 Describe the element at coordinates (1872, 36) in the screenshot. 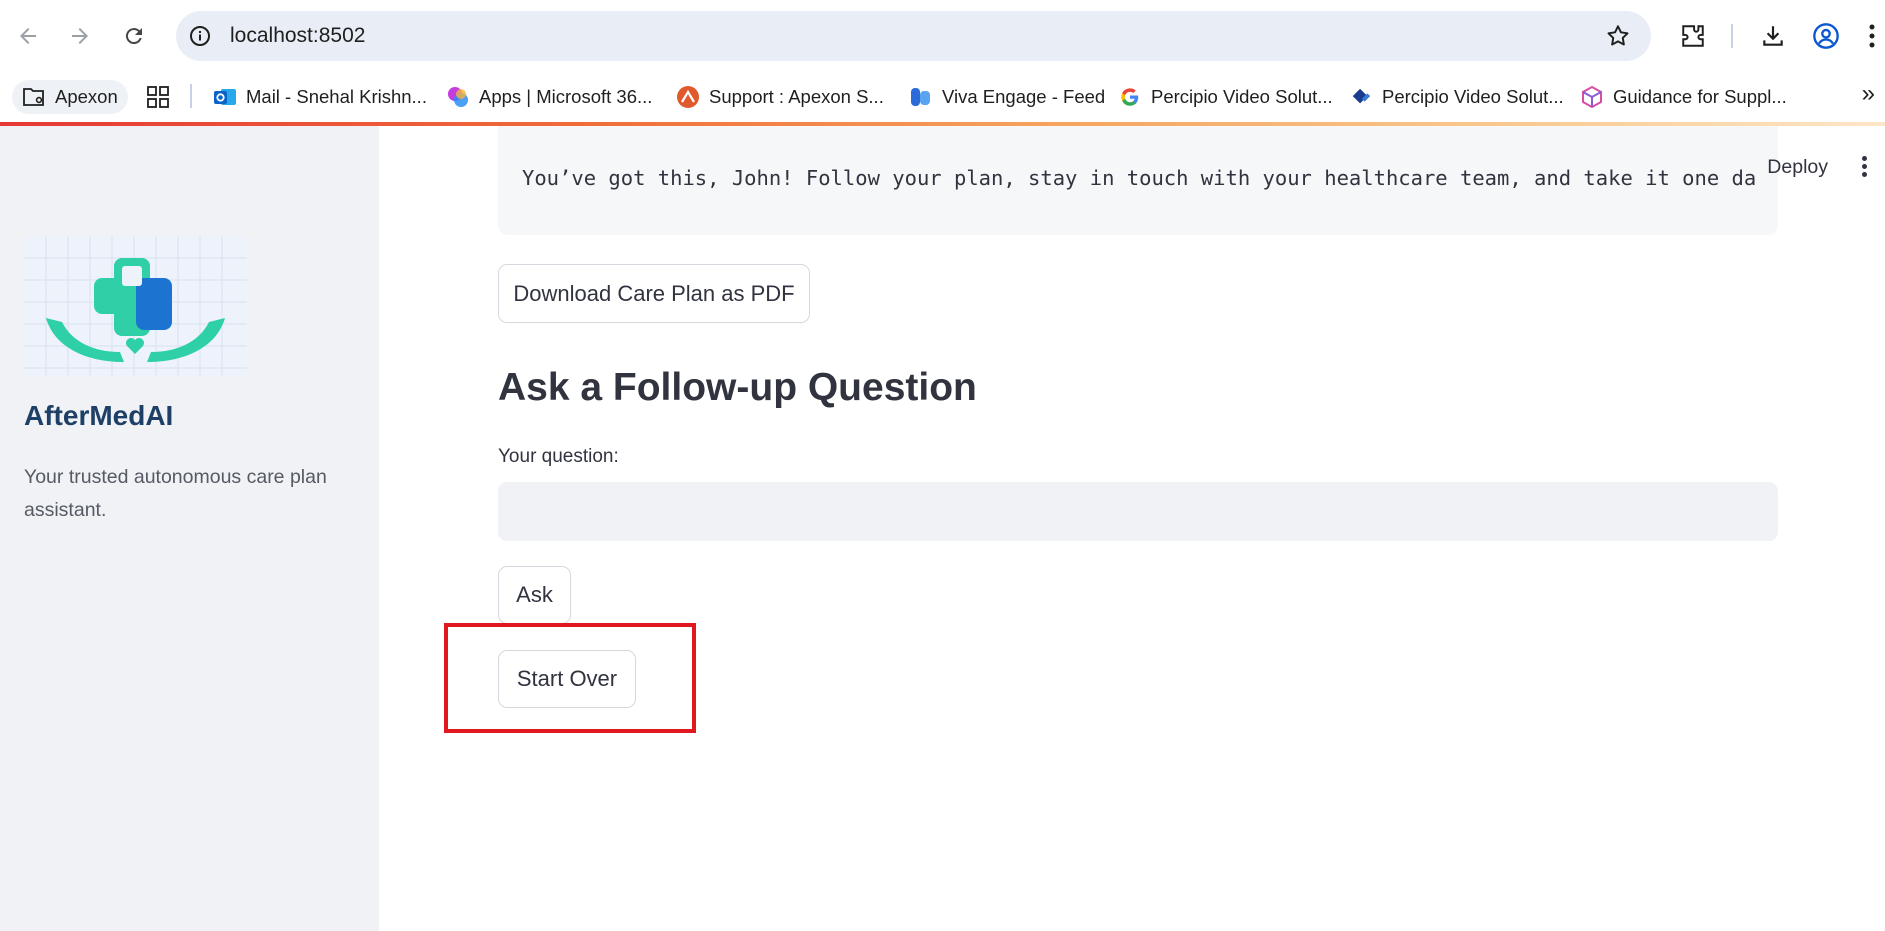

I see `browser-menu-icon` at that location.